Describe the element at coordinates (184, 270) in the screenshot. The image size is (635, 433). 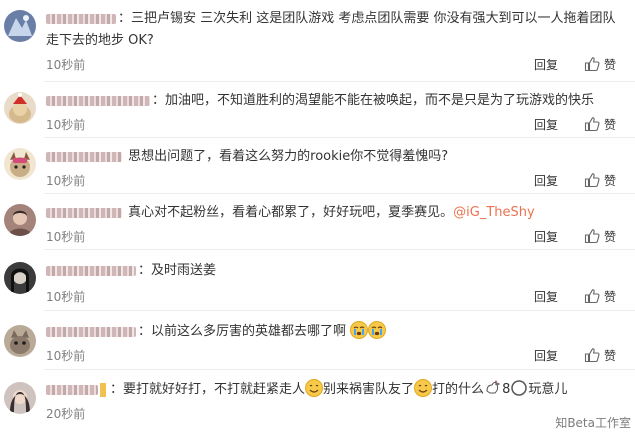
I see `comment-text: 及时雨送姜` at that location.